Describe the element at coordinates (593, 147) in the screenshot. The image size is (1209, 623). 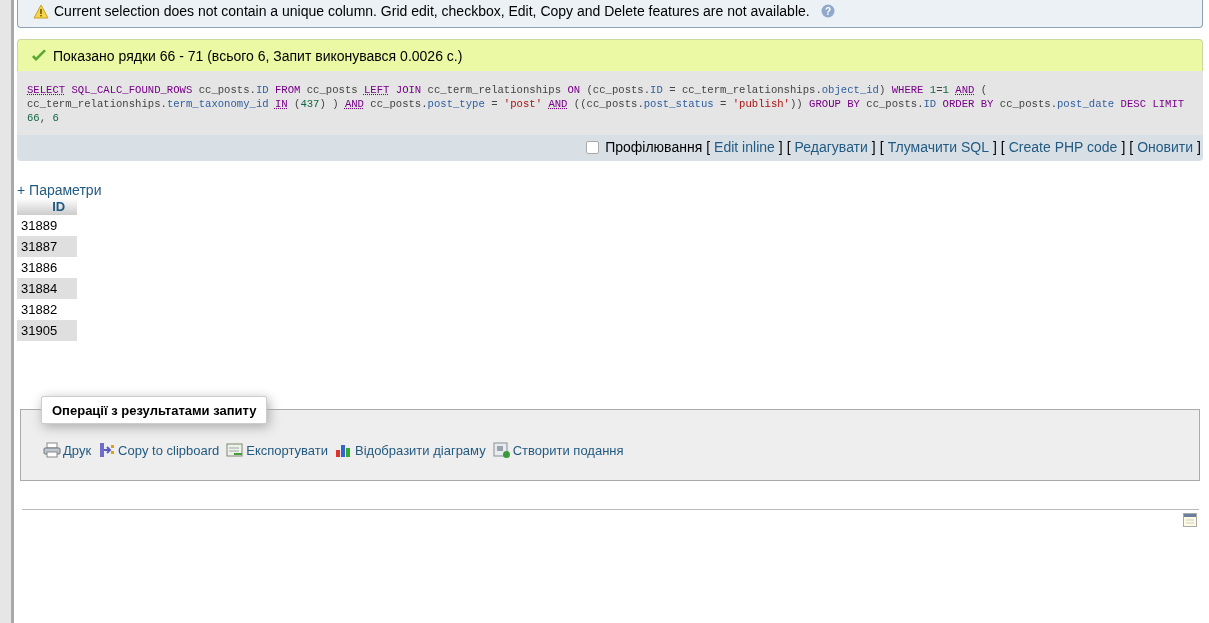
I see `profiling-checkbox` at that location.